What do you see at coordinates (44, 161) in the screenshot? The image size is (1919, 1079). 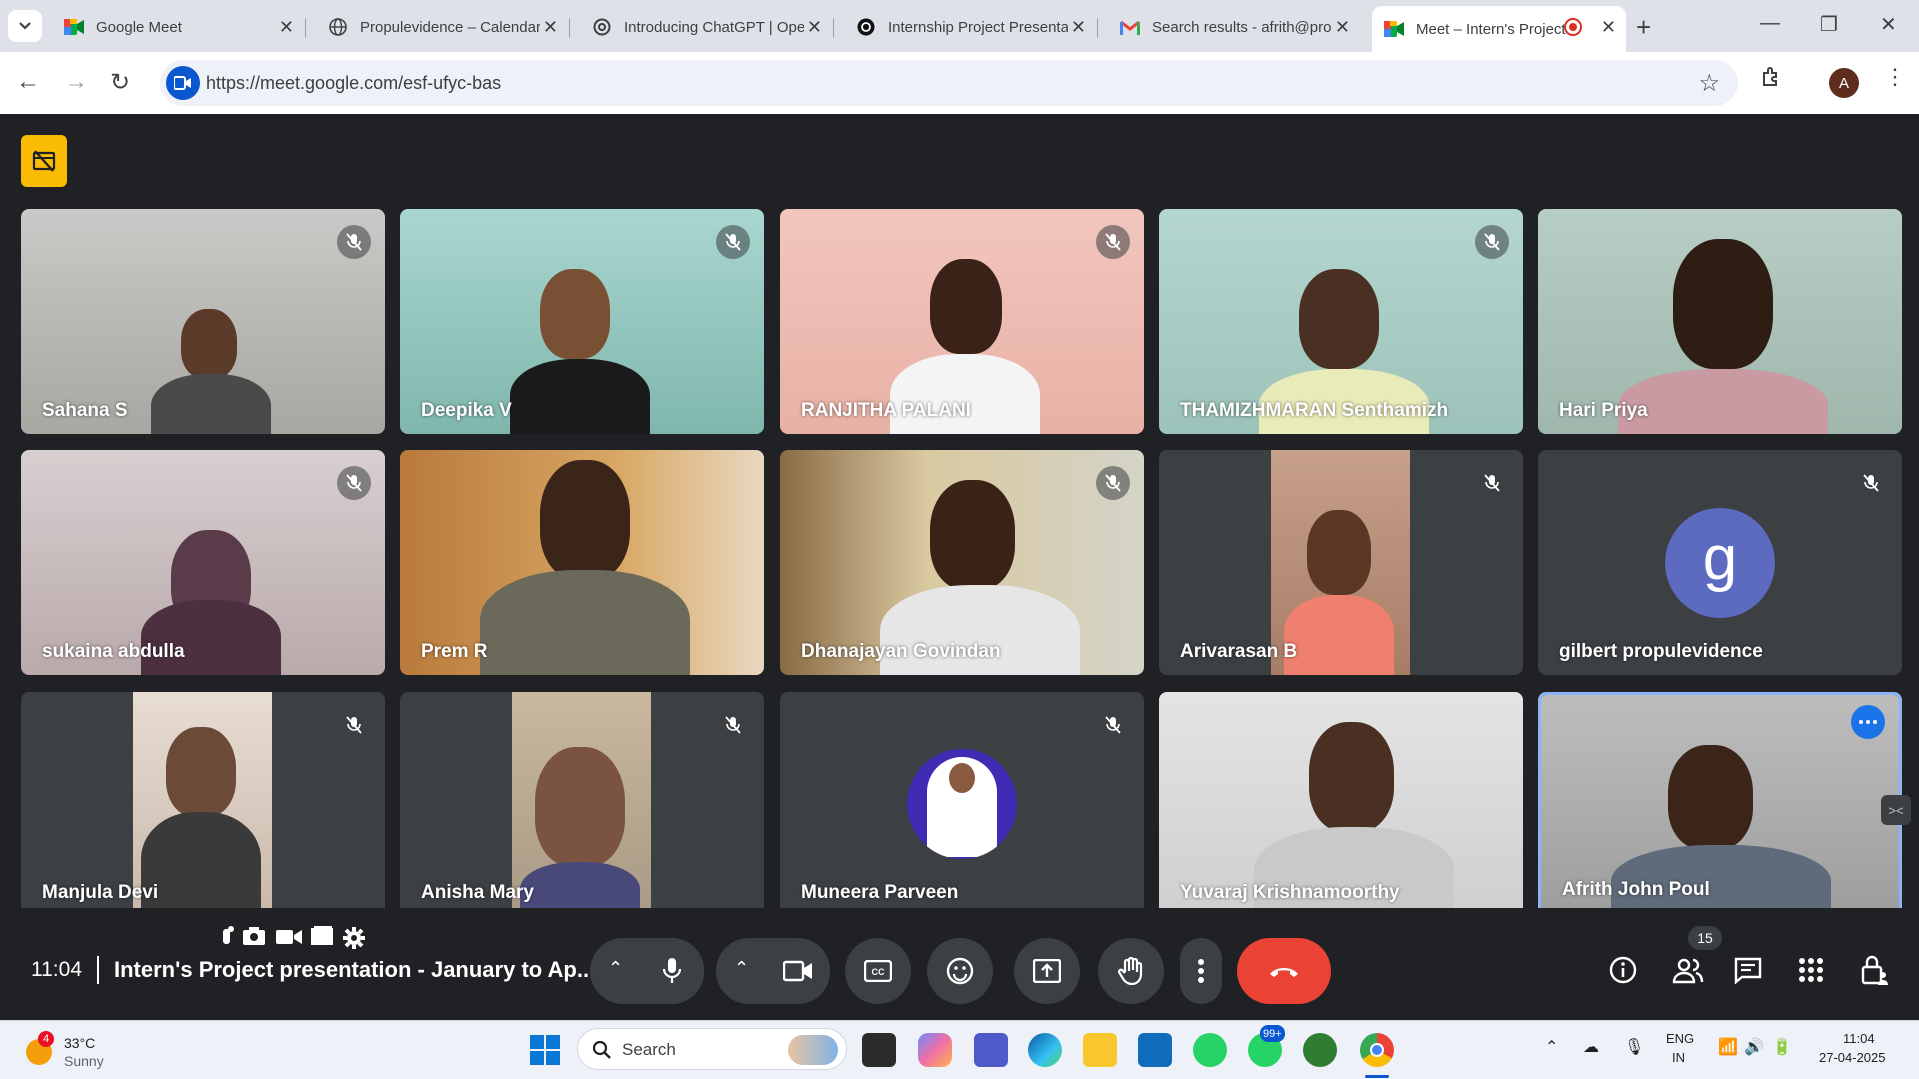 I see `recording-badge` at bounding box center [44, 161].